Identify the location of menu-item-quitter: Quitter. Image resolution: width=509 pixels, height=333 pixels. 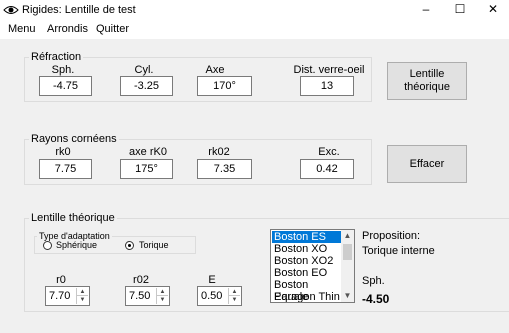
(112, 29).